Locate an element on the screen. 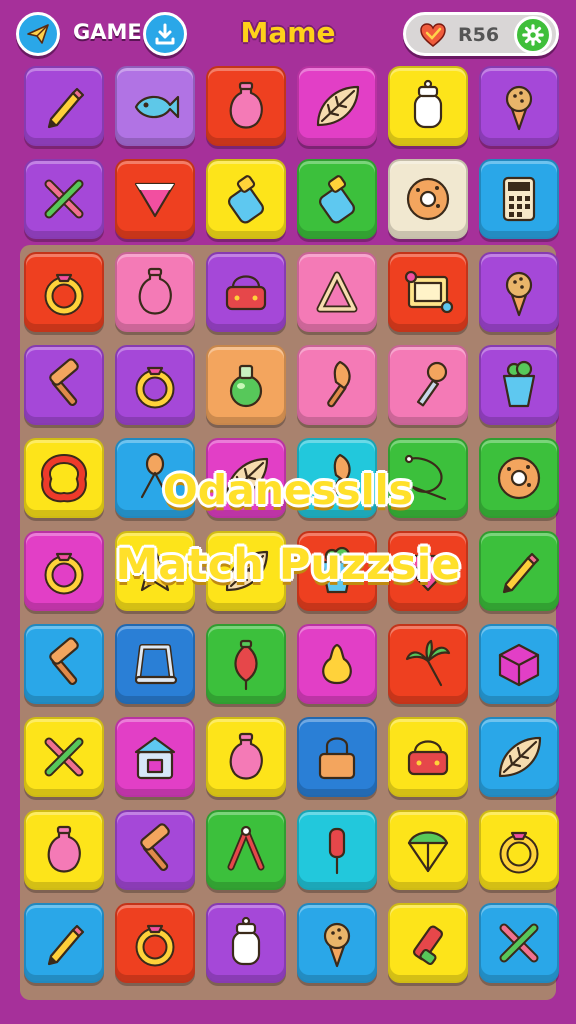 This screenshot has width=576, height=1024. gem-icon is located at coordinates (428, 573).